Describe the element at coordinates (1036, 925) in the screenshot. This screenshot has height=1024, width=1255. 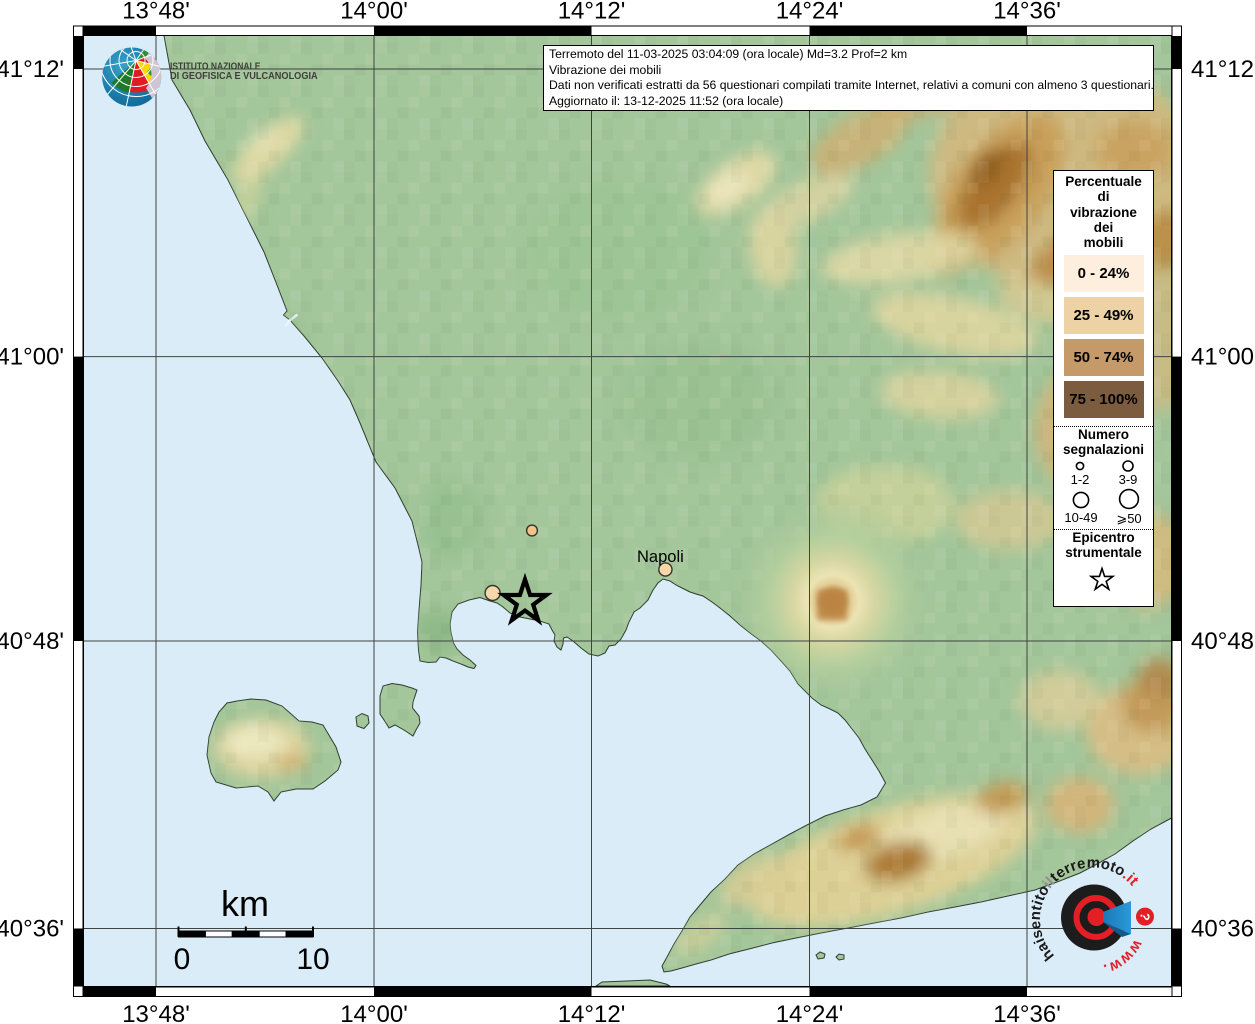
I see `svg-text: e` at that location.